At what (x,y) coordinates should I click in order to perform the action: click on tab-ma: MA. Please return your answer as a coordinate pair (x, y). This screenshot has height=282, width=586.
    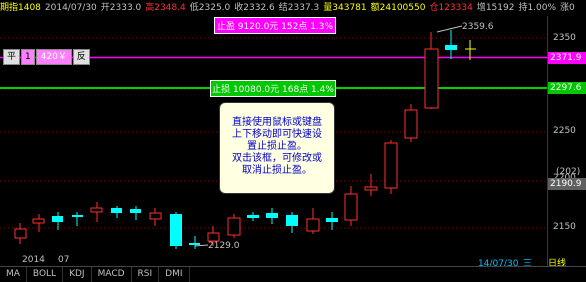
    Looking at the image, I should click on (13, 274).